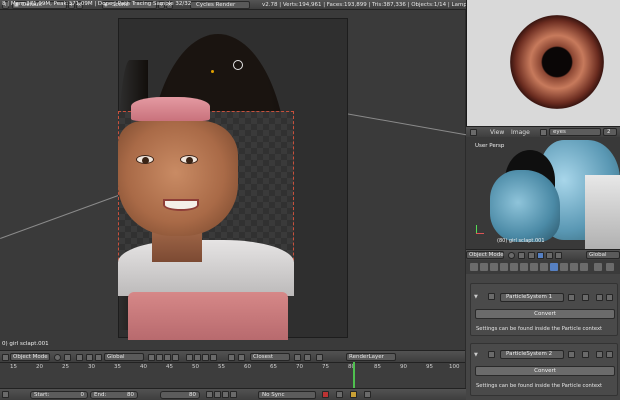 The image size is (620, 400). I want to click on physics-tab-icon, so click(564, 267).